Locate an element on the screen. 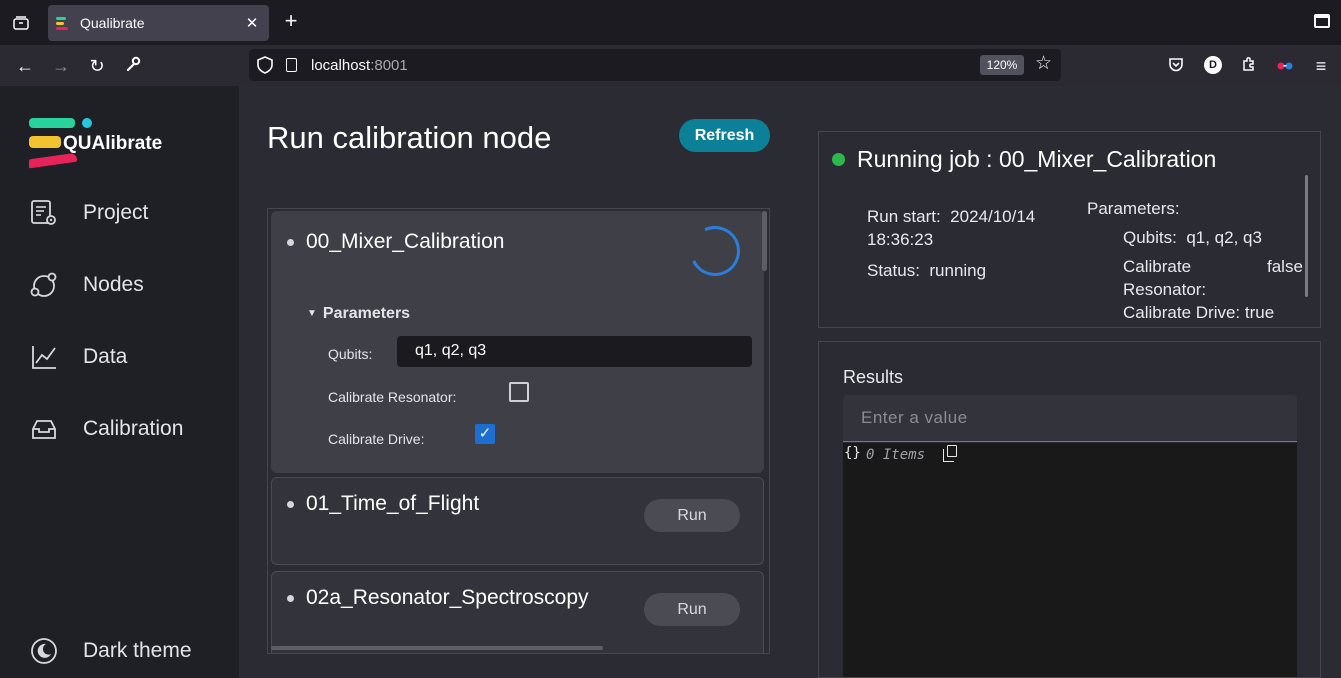 The width and height of the screenshot is (1341, 678). page-icon is located at coordinates (291, 65).